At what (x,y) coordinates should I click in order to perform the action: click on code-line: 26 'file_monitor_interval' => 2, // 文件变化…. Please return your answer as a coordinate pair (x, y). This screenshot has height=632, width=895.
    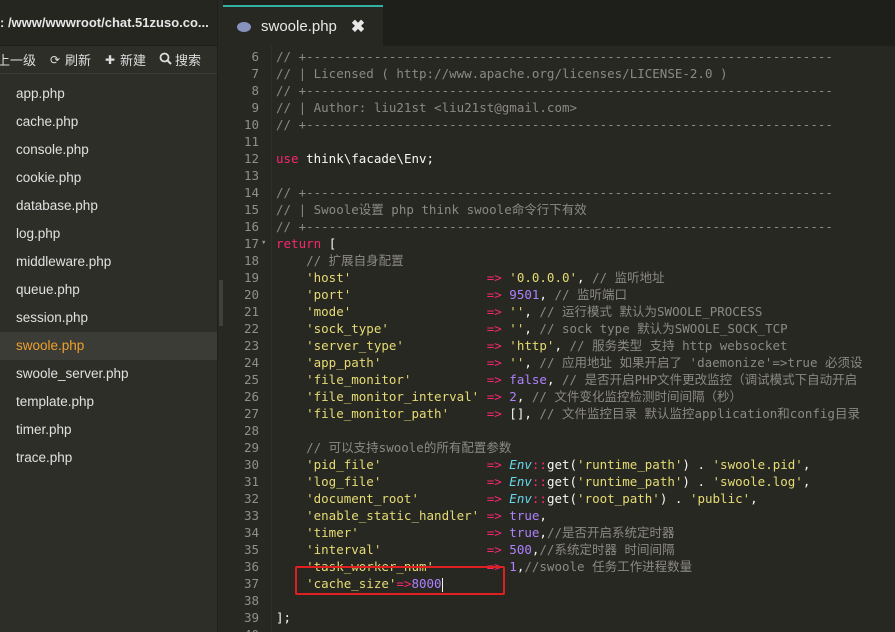
    Looking at the image, I should click on (559, 396).